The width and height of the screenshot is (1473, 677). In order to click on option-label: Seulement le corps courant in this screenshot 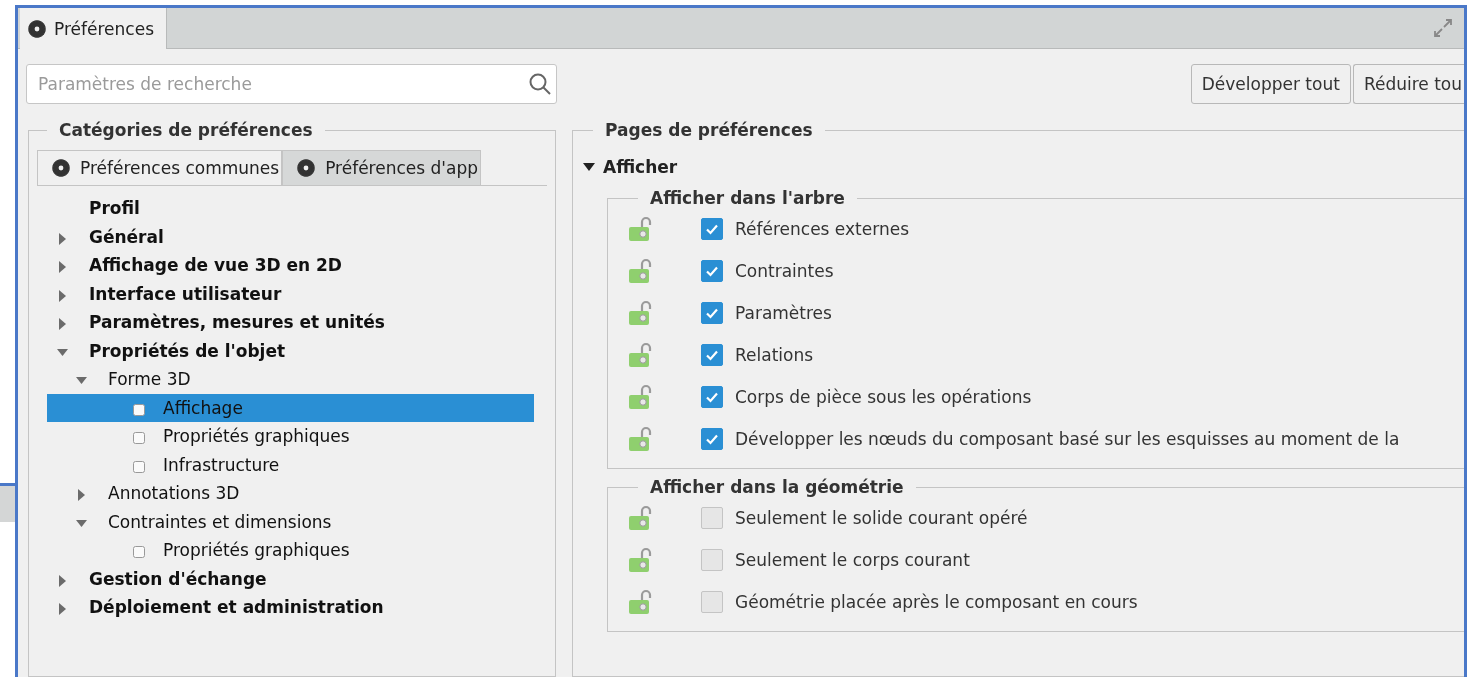, I will do `click(852, 560)`.